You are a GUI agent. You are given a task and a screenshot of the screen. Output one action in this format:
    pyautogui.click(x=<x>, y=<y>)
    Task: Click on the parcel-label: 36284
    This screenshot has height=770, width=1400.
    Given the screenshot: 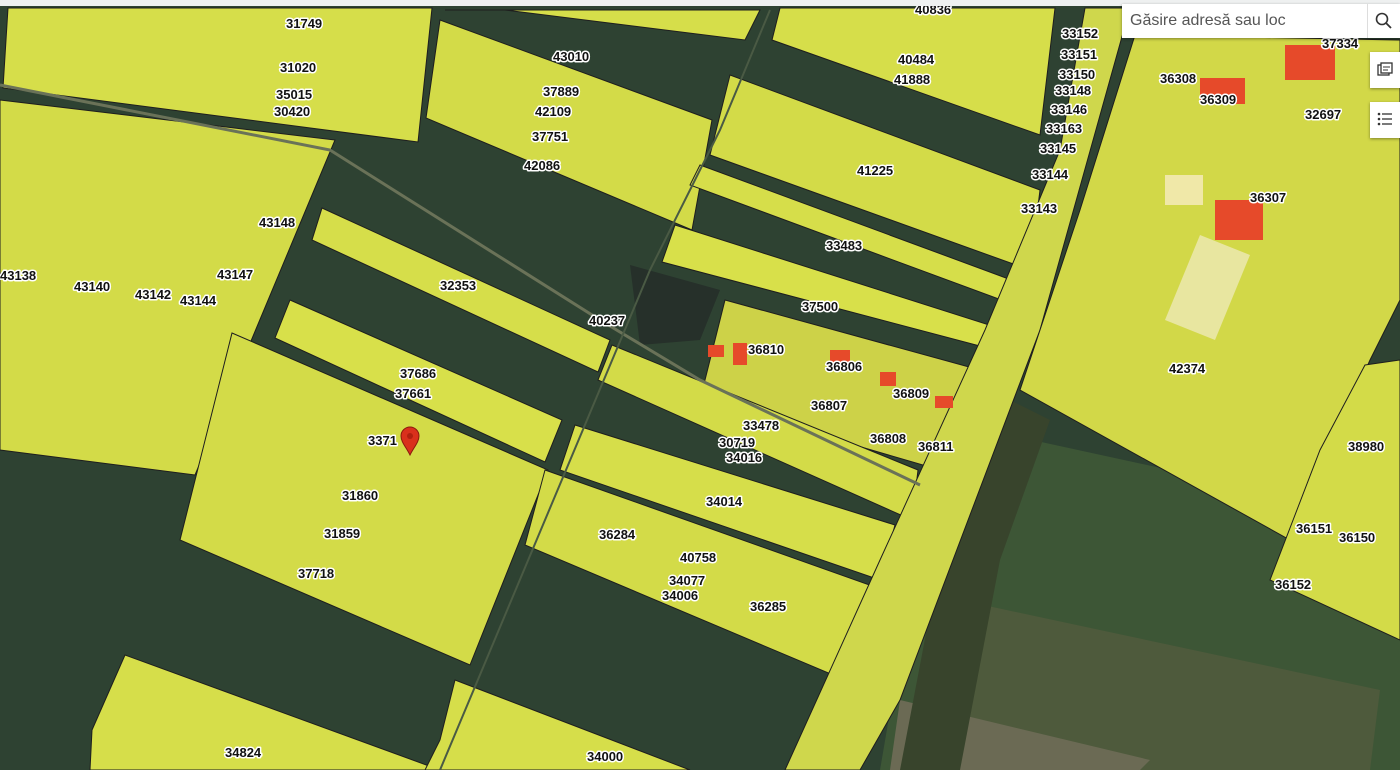 What is the action you would take?
    pyautogui.click(x=617, y=534)
    